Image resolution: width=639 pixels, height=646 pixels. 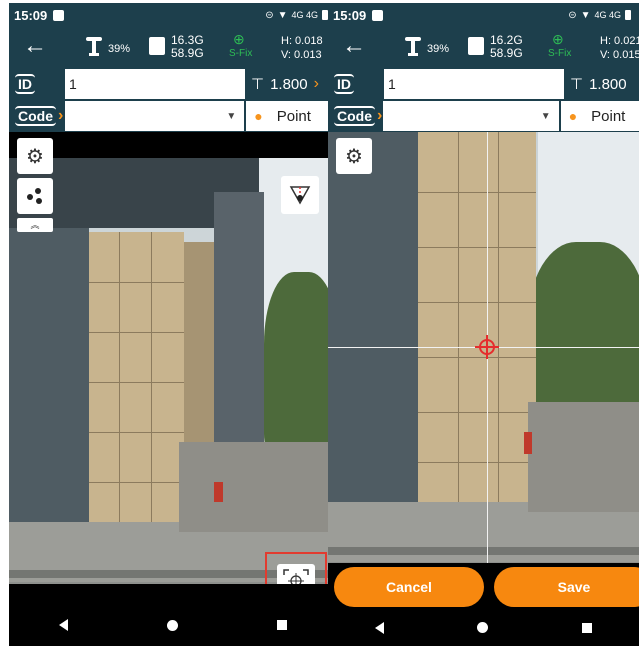 What do you see at coordinates (409, 587) in the screenshot?
I see `cancel-button: Cancel` at bounding box center [409, 587].